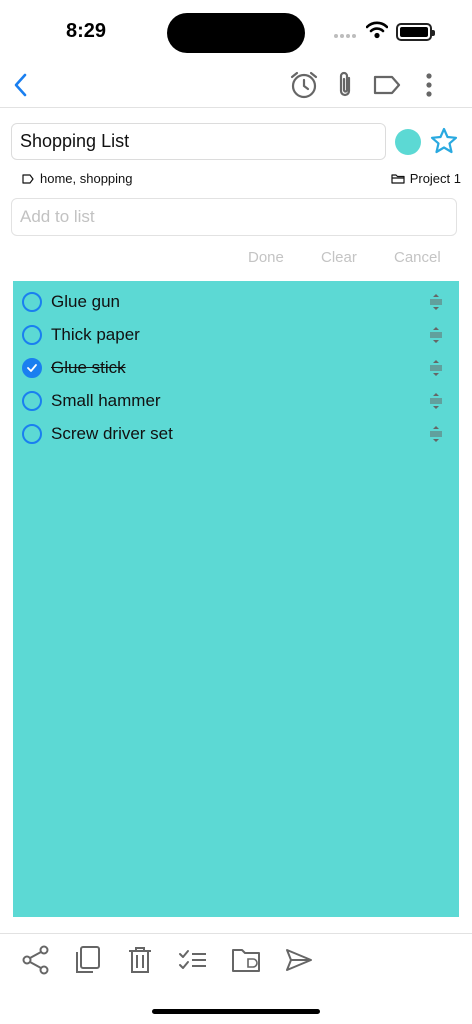 The image size is (472, 1024). Describe the element at coordinates (236, 179) in the screenshot. I see `meta-row: home, shopping Project 1` at that location.